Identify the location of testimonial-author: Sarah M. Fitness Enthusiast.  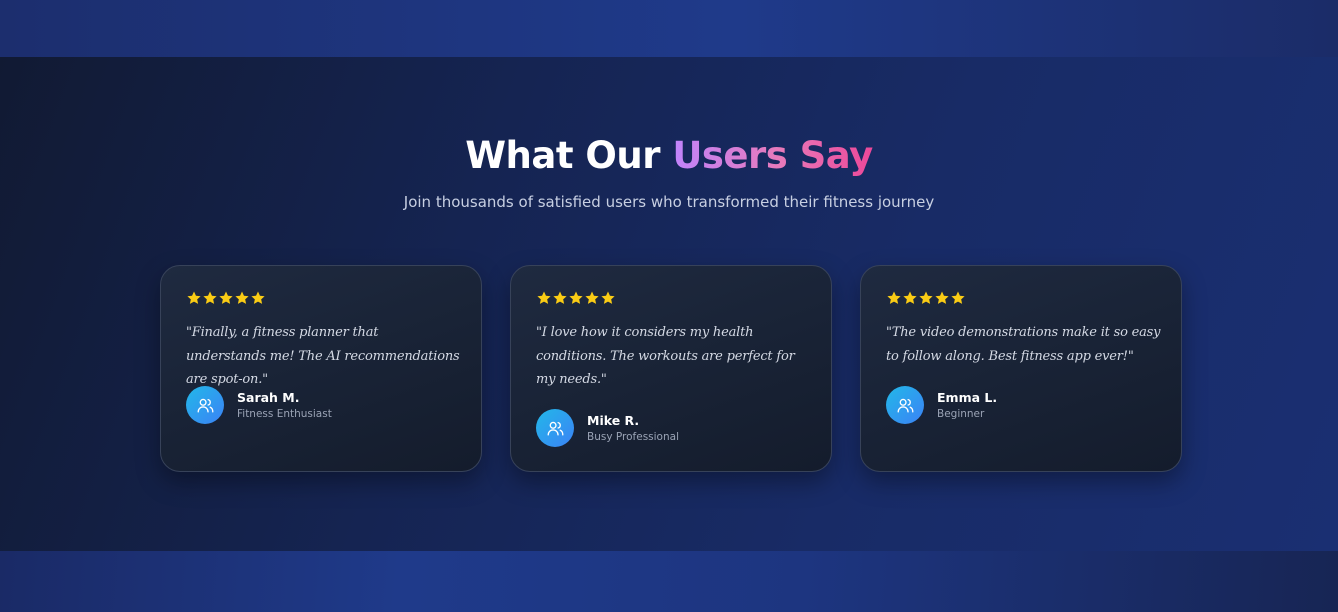
(259, 405).